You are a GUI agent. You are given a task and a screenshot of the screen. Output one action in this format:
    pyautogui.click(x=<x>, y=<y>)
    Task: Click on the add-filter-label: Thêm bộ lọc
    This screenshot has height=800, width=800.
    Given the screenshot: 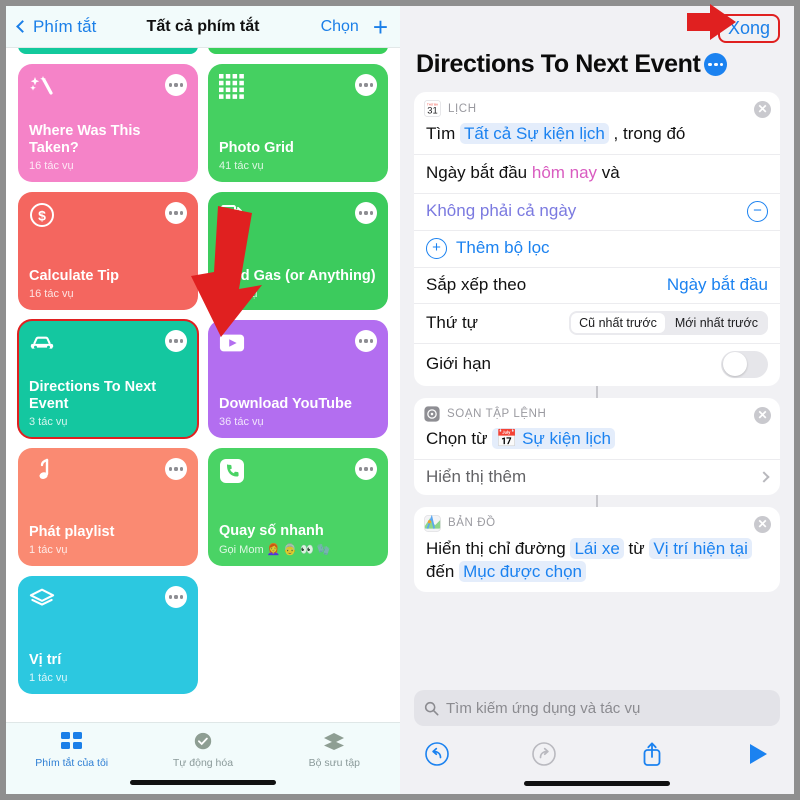 What is the action you would take?
    pyautogui.click(x=503, y=248)
    